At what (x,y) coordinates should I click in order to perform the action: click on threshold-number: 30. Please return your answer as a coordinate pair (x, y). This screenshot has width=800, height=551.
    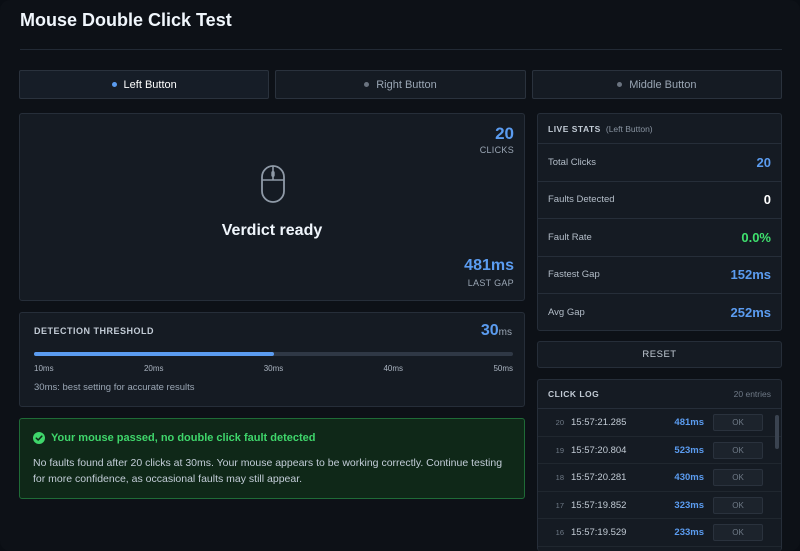
    Looking at the image, I should click on (489, 330).